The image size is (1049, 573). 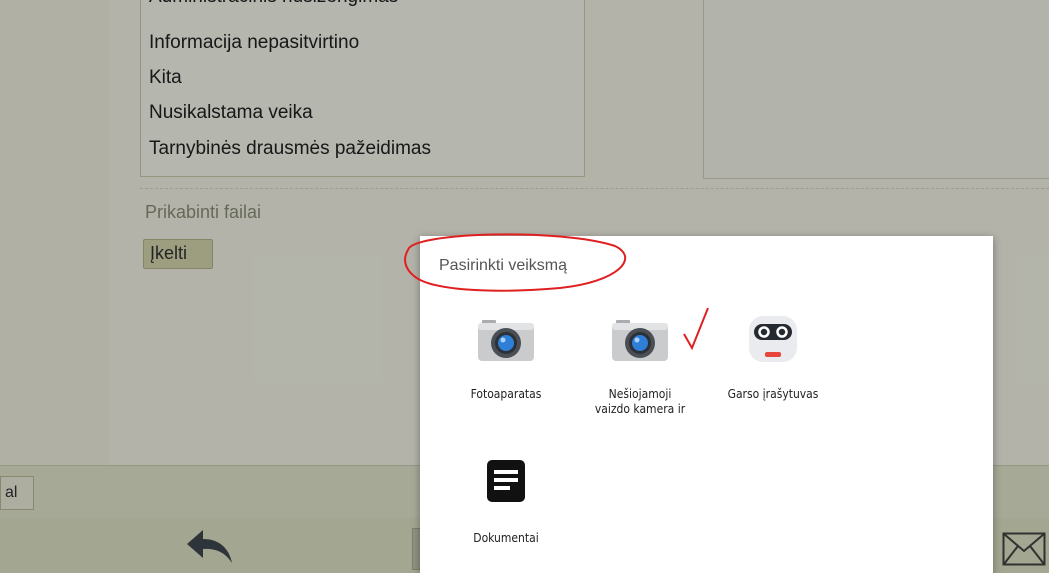 What do you see at coordinates (640, 363) in the screenshot?
I see `app-video-camera: Nešiojamoji vaizdo kamera ir` at bounding box center [640, 363].